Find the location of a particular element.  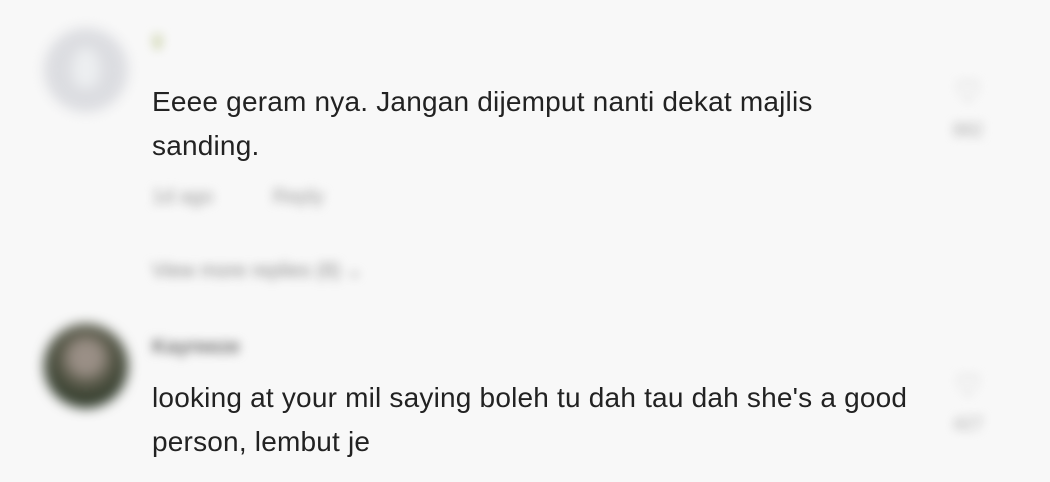

like-button: ♡ 427 is located at coordinates (968, 402).